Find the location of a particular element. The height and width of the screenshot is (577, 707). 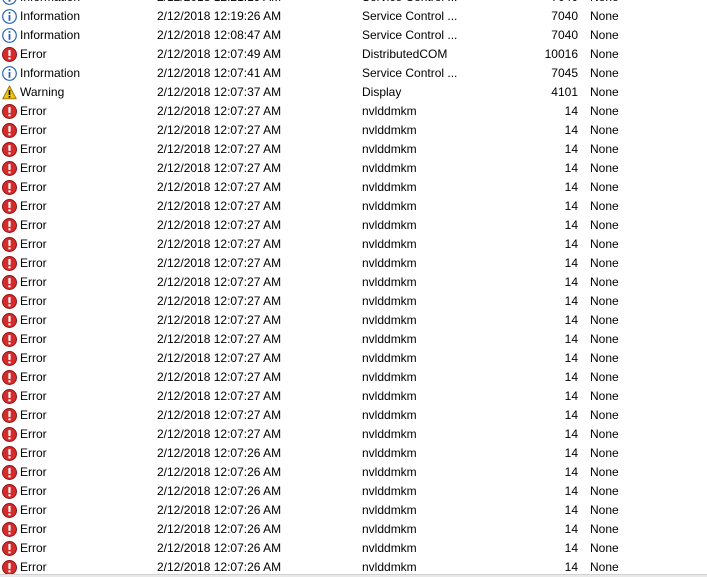

event-id-cell: 4101 is located at coordinates (564, 92).